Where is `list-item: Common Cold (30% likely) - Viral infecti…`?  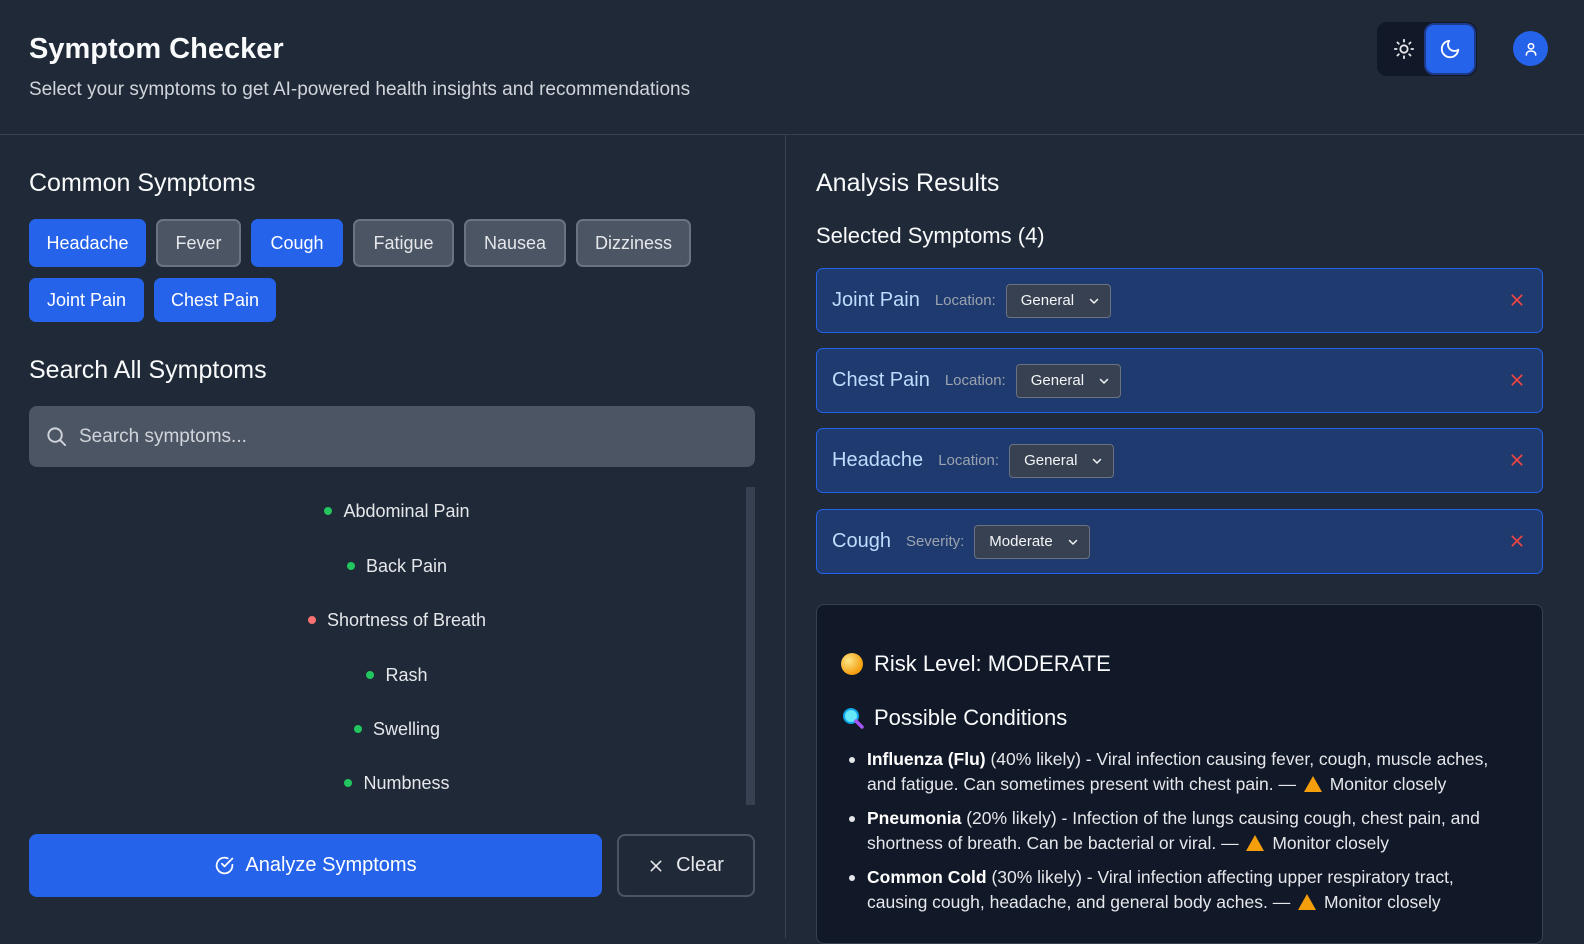
list-item: Common Cold (30% likely) - Viral infecti… is located at coordinates (1182, 890).